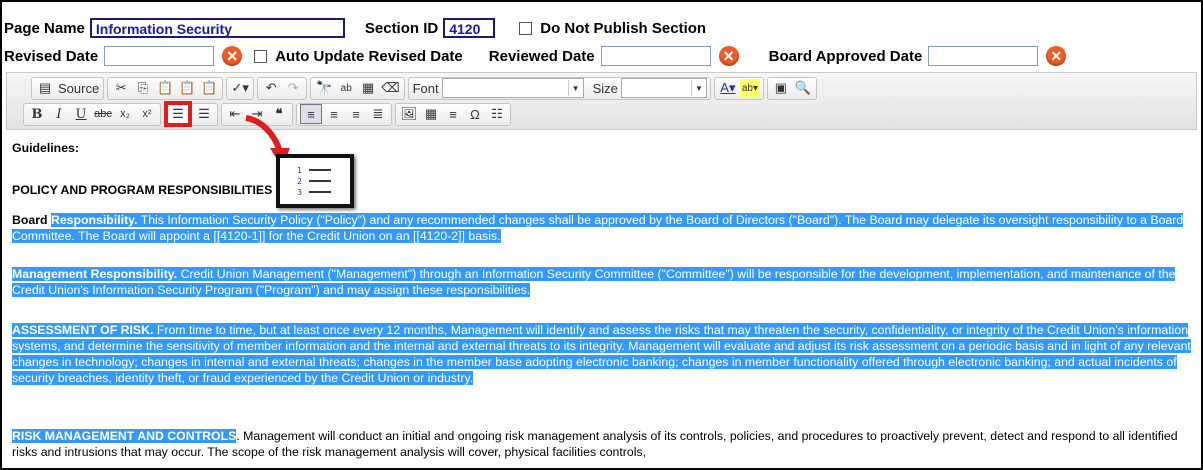 This screenshot has height=470, width=1203. I want to click on p2-title: Management Responsibility., so click(95, 274).